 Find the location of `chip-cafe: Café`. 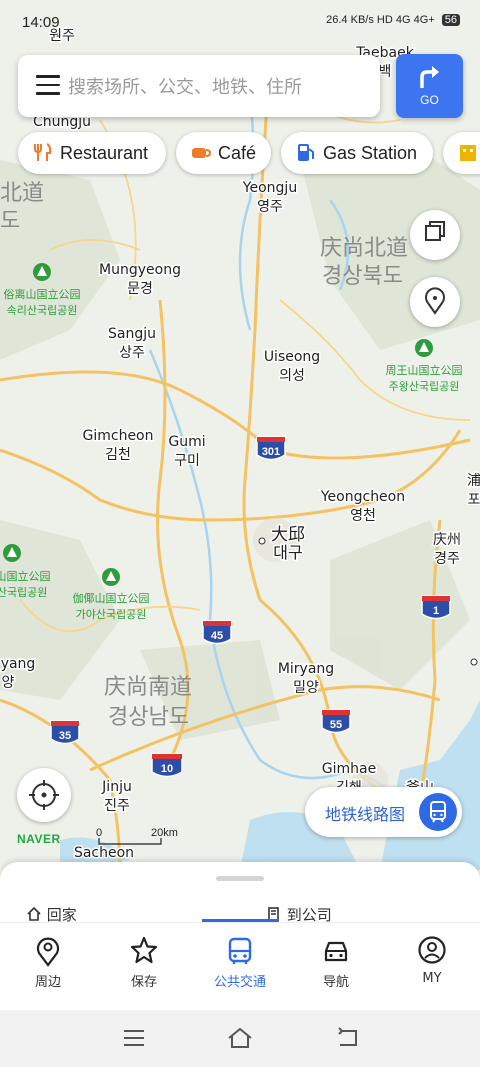

chip-cafe: Café is located at coordinates (223, 153).